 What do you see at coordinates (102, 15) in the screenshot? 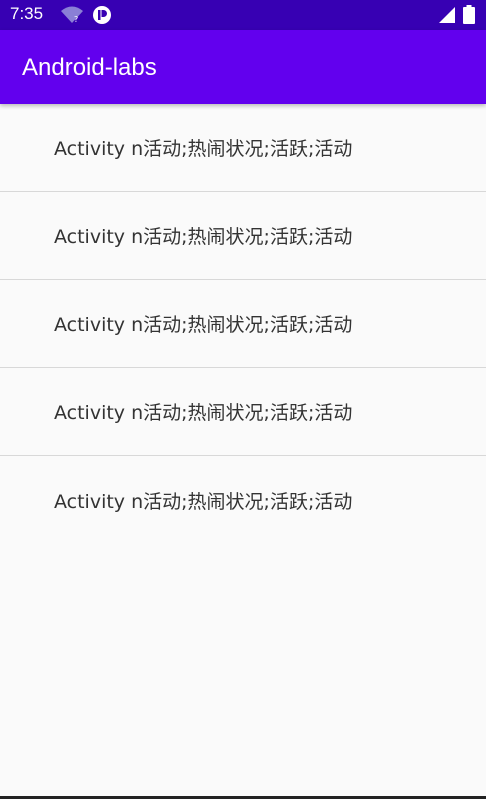
I see `app-notification-icon` at bounding box center [102, 15].